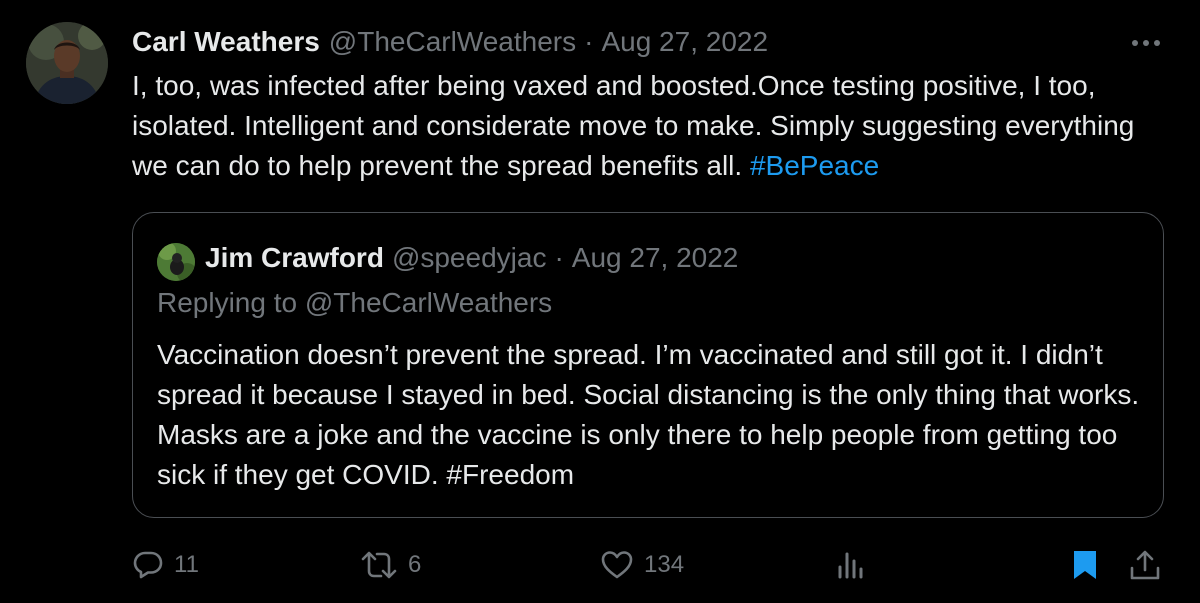  Describe the element at coordinates (655, 258) in the screenshot. I see `quote-date: Aug 27, 2022` at that location.